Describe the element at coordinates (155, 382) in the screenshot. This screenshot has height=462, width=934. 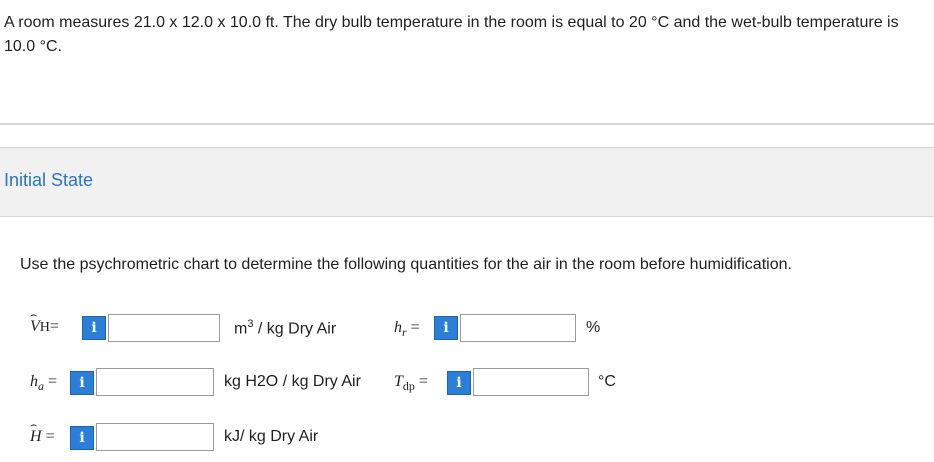
I see `ha-input` at that location.